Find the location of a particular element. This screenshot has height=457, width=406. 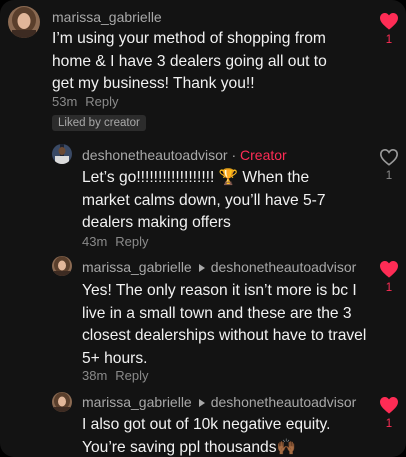

creator-username: deshonetheautoadvisor is located at coordinates (155, 155).